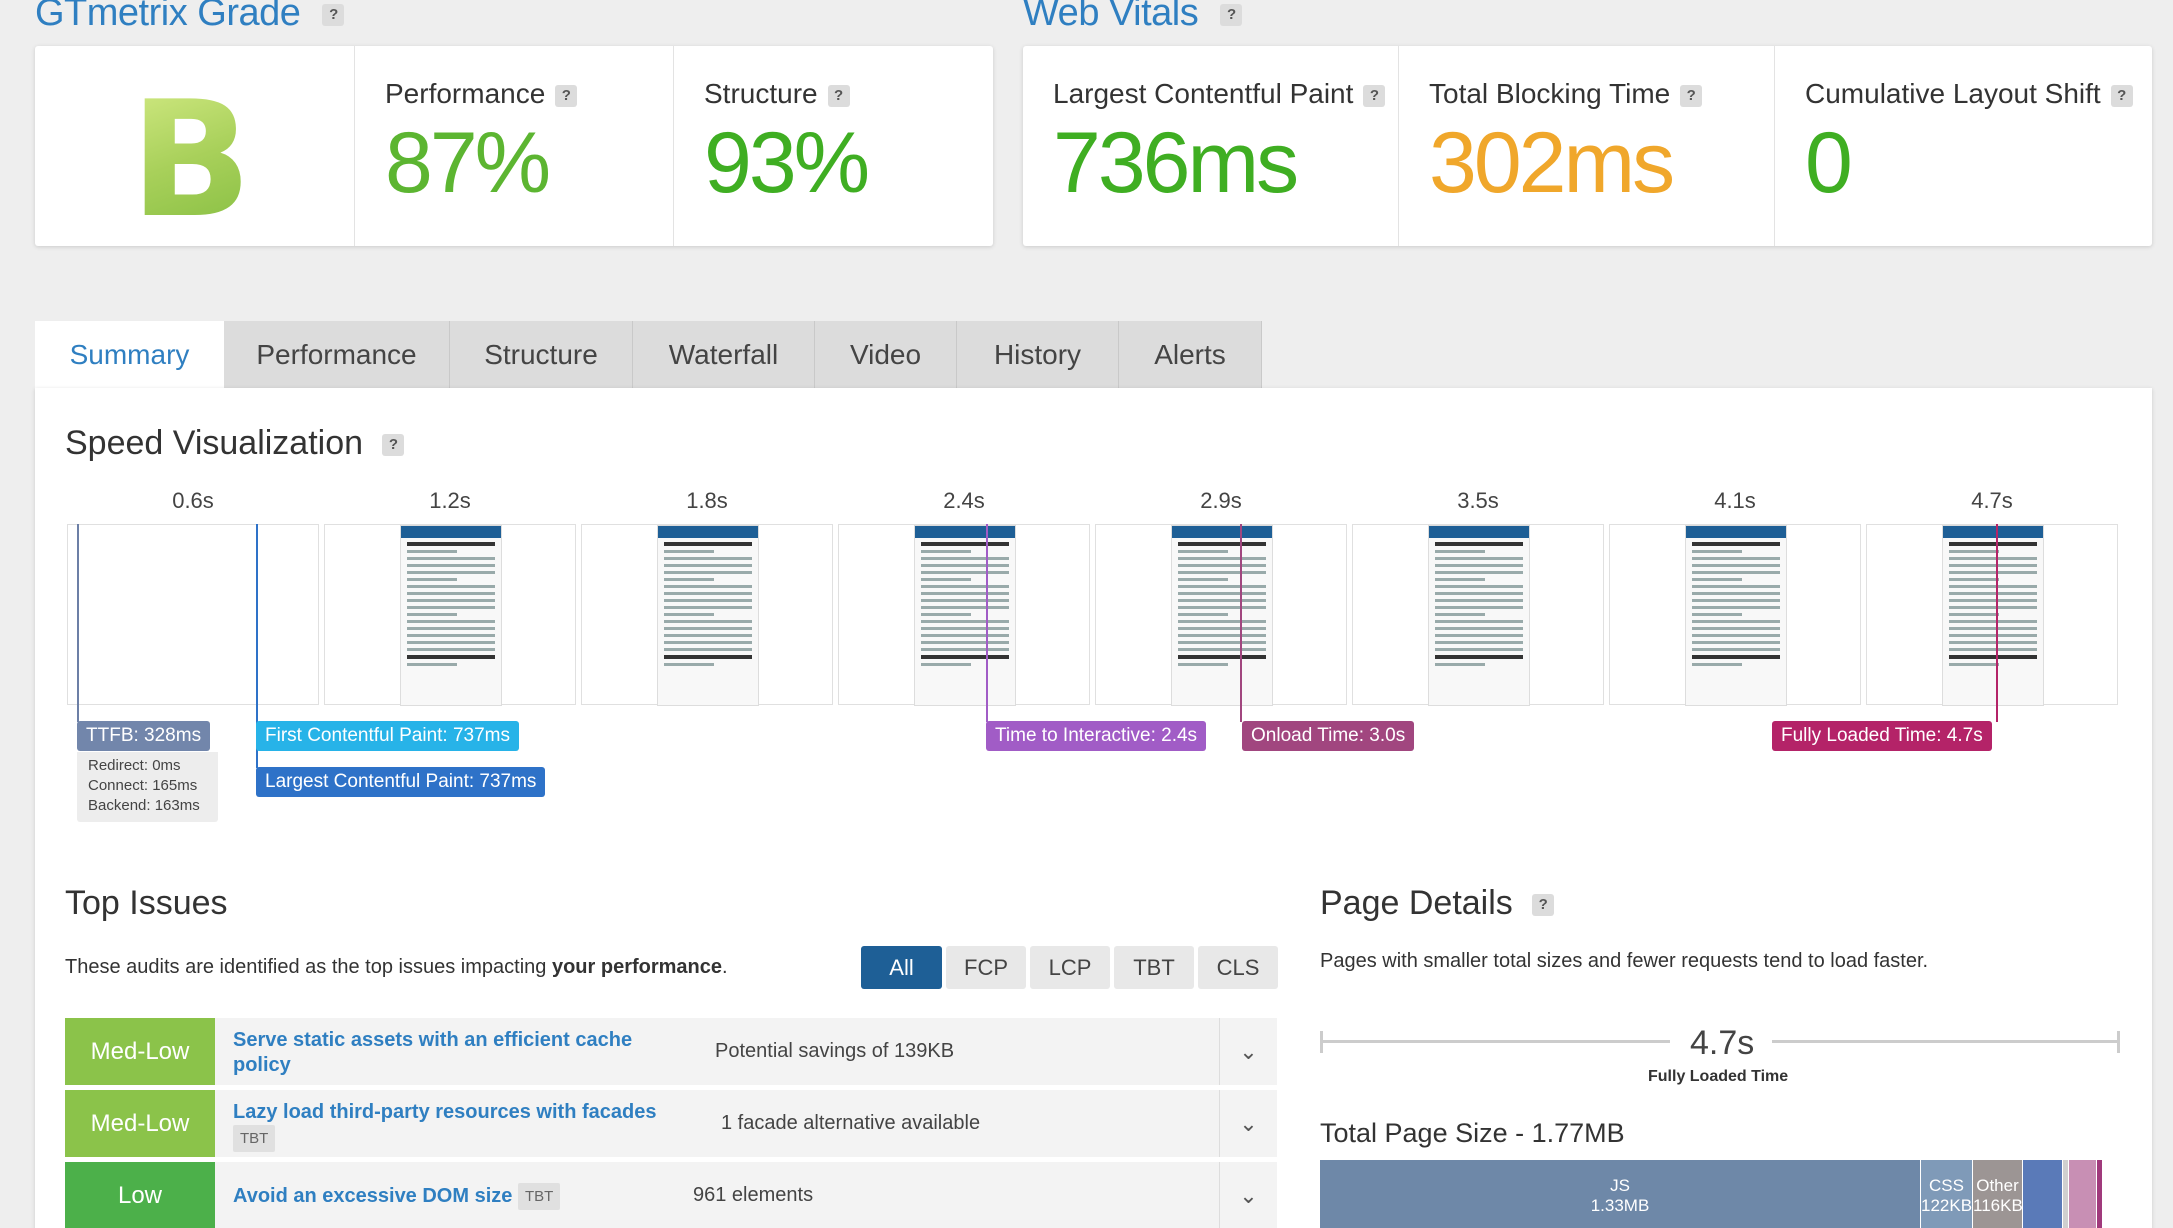  I want to click on grade-cell: B, so click(195, 149).